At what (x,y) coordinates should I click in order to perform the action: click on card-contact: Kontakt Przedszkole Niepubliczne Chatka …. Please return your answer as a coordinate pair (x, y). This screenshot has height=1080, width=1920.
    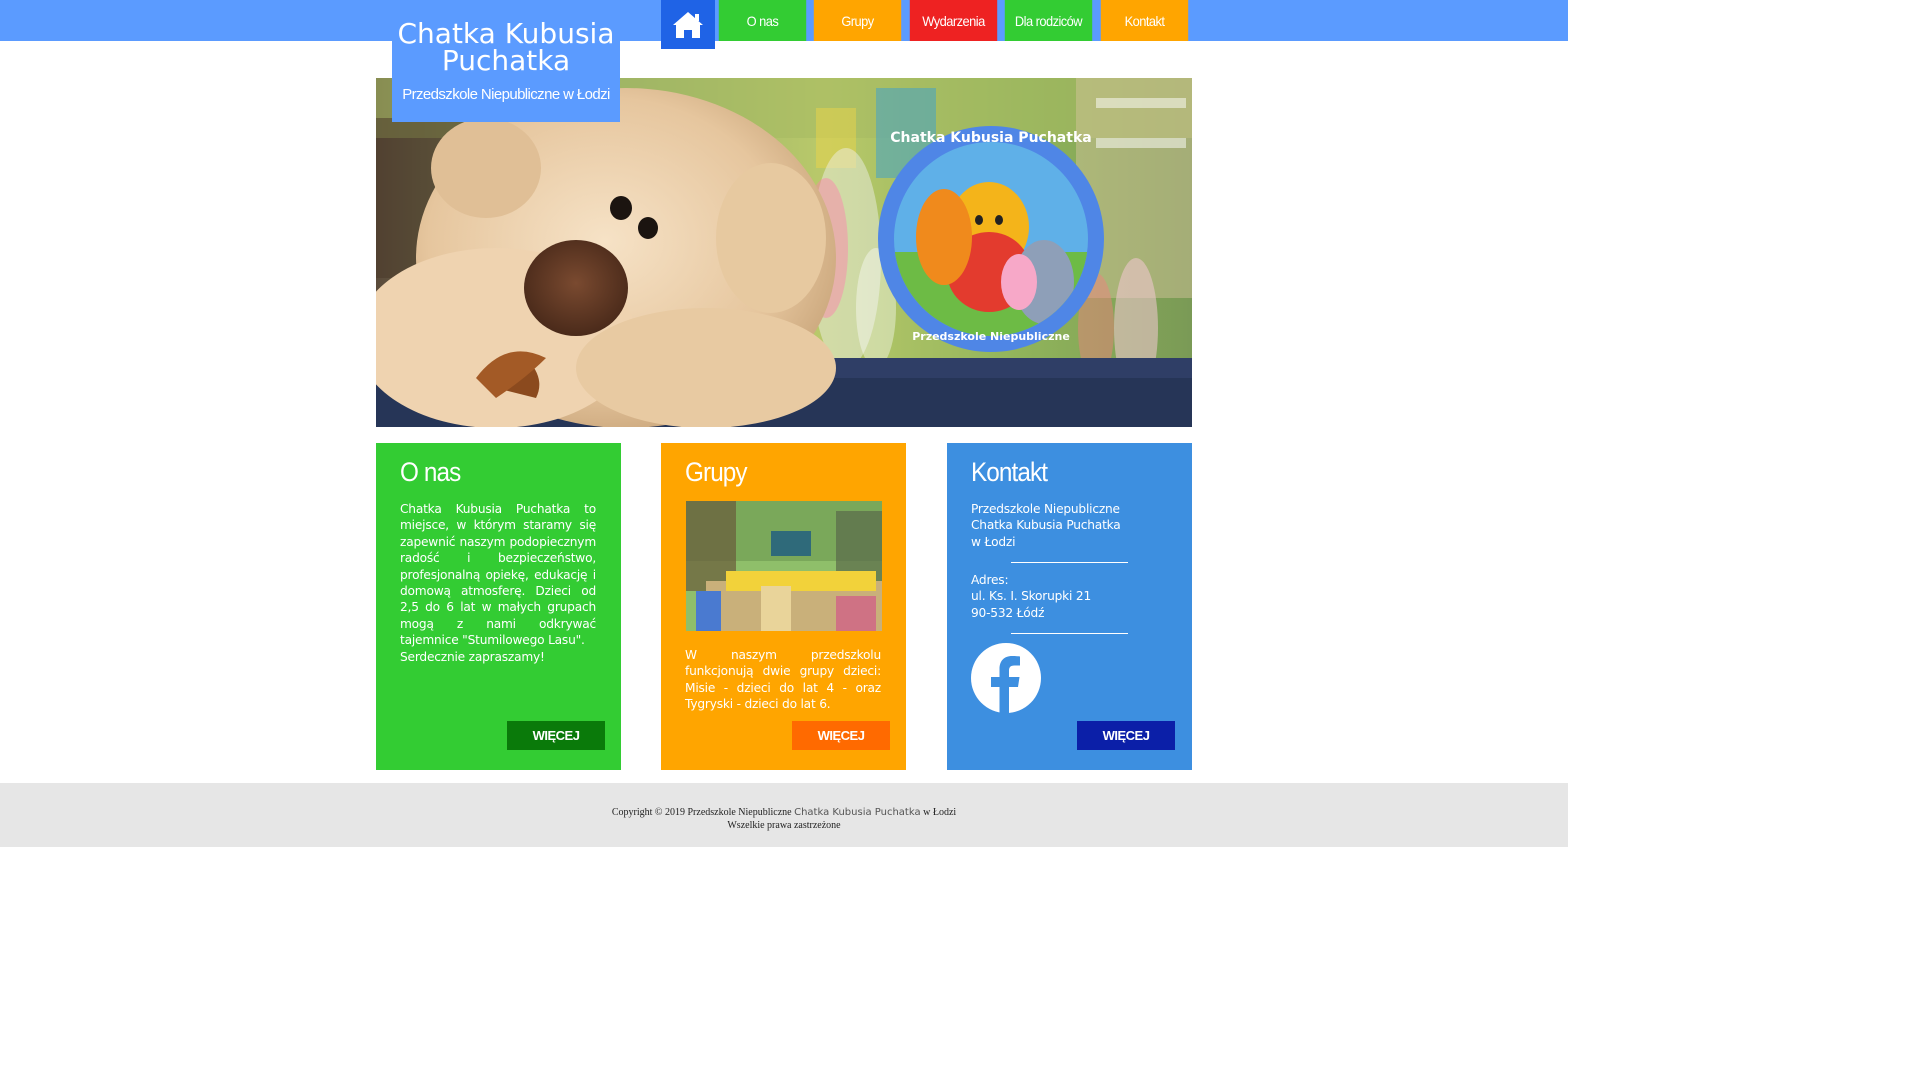
    Looking at the image, I should click on (1069, 606).